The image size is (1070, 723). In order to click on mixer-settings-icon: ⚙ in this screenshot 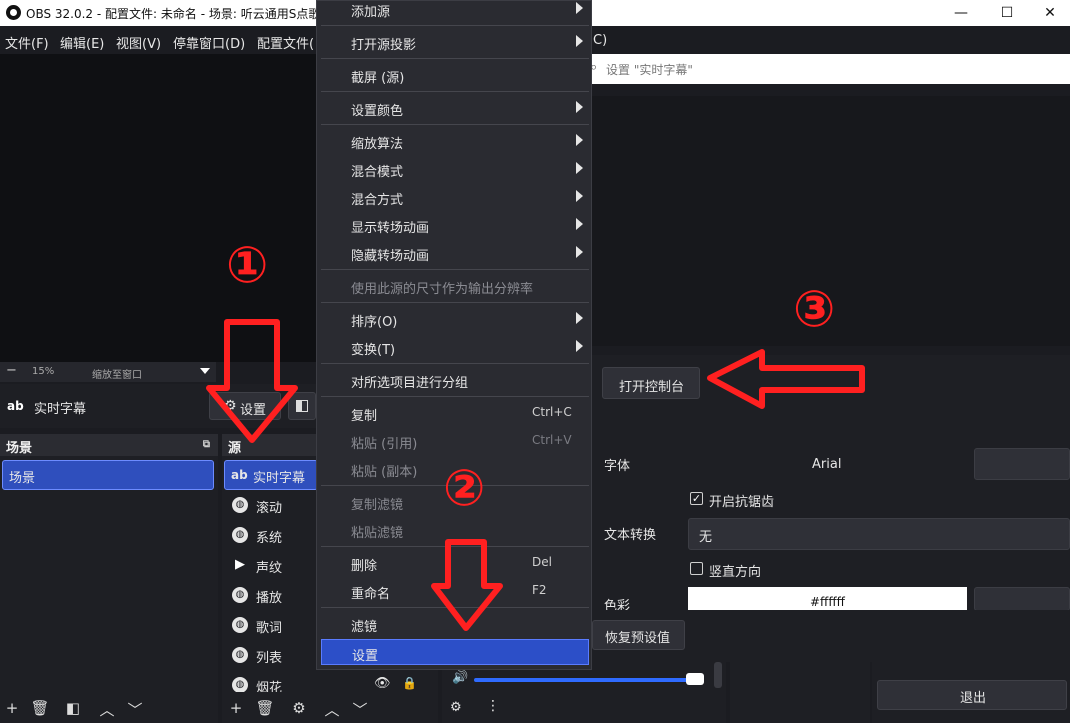, I will do `click(456, 707)`.